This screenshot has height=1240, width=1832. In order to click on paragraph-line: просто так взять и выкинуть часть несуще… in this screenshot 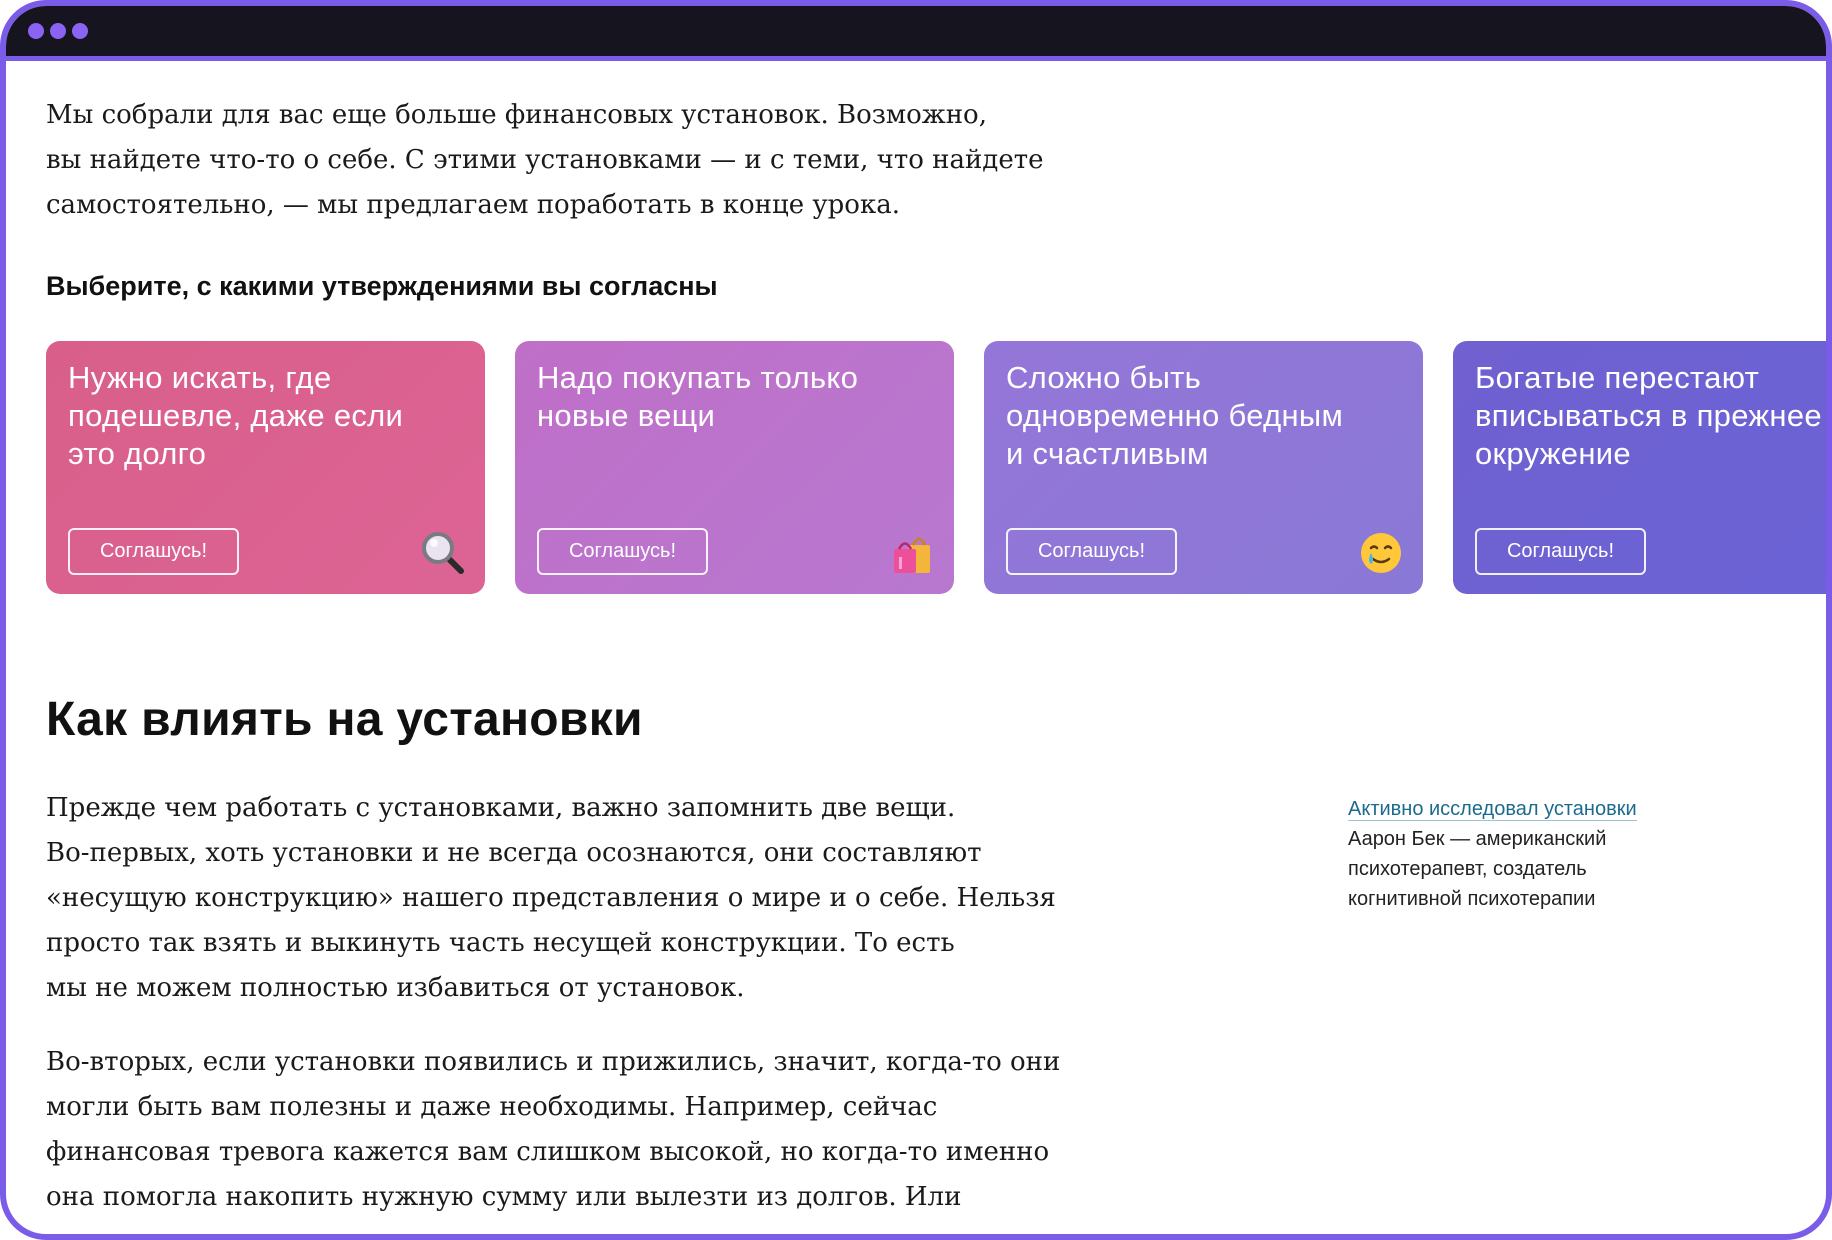, I will do `click(500, 943)`.